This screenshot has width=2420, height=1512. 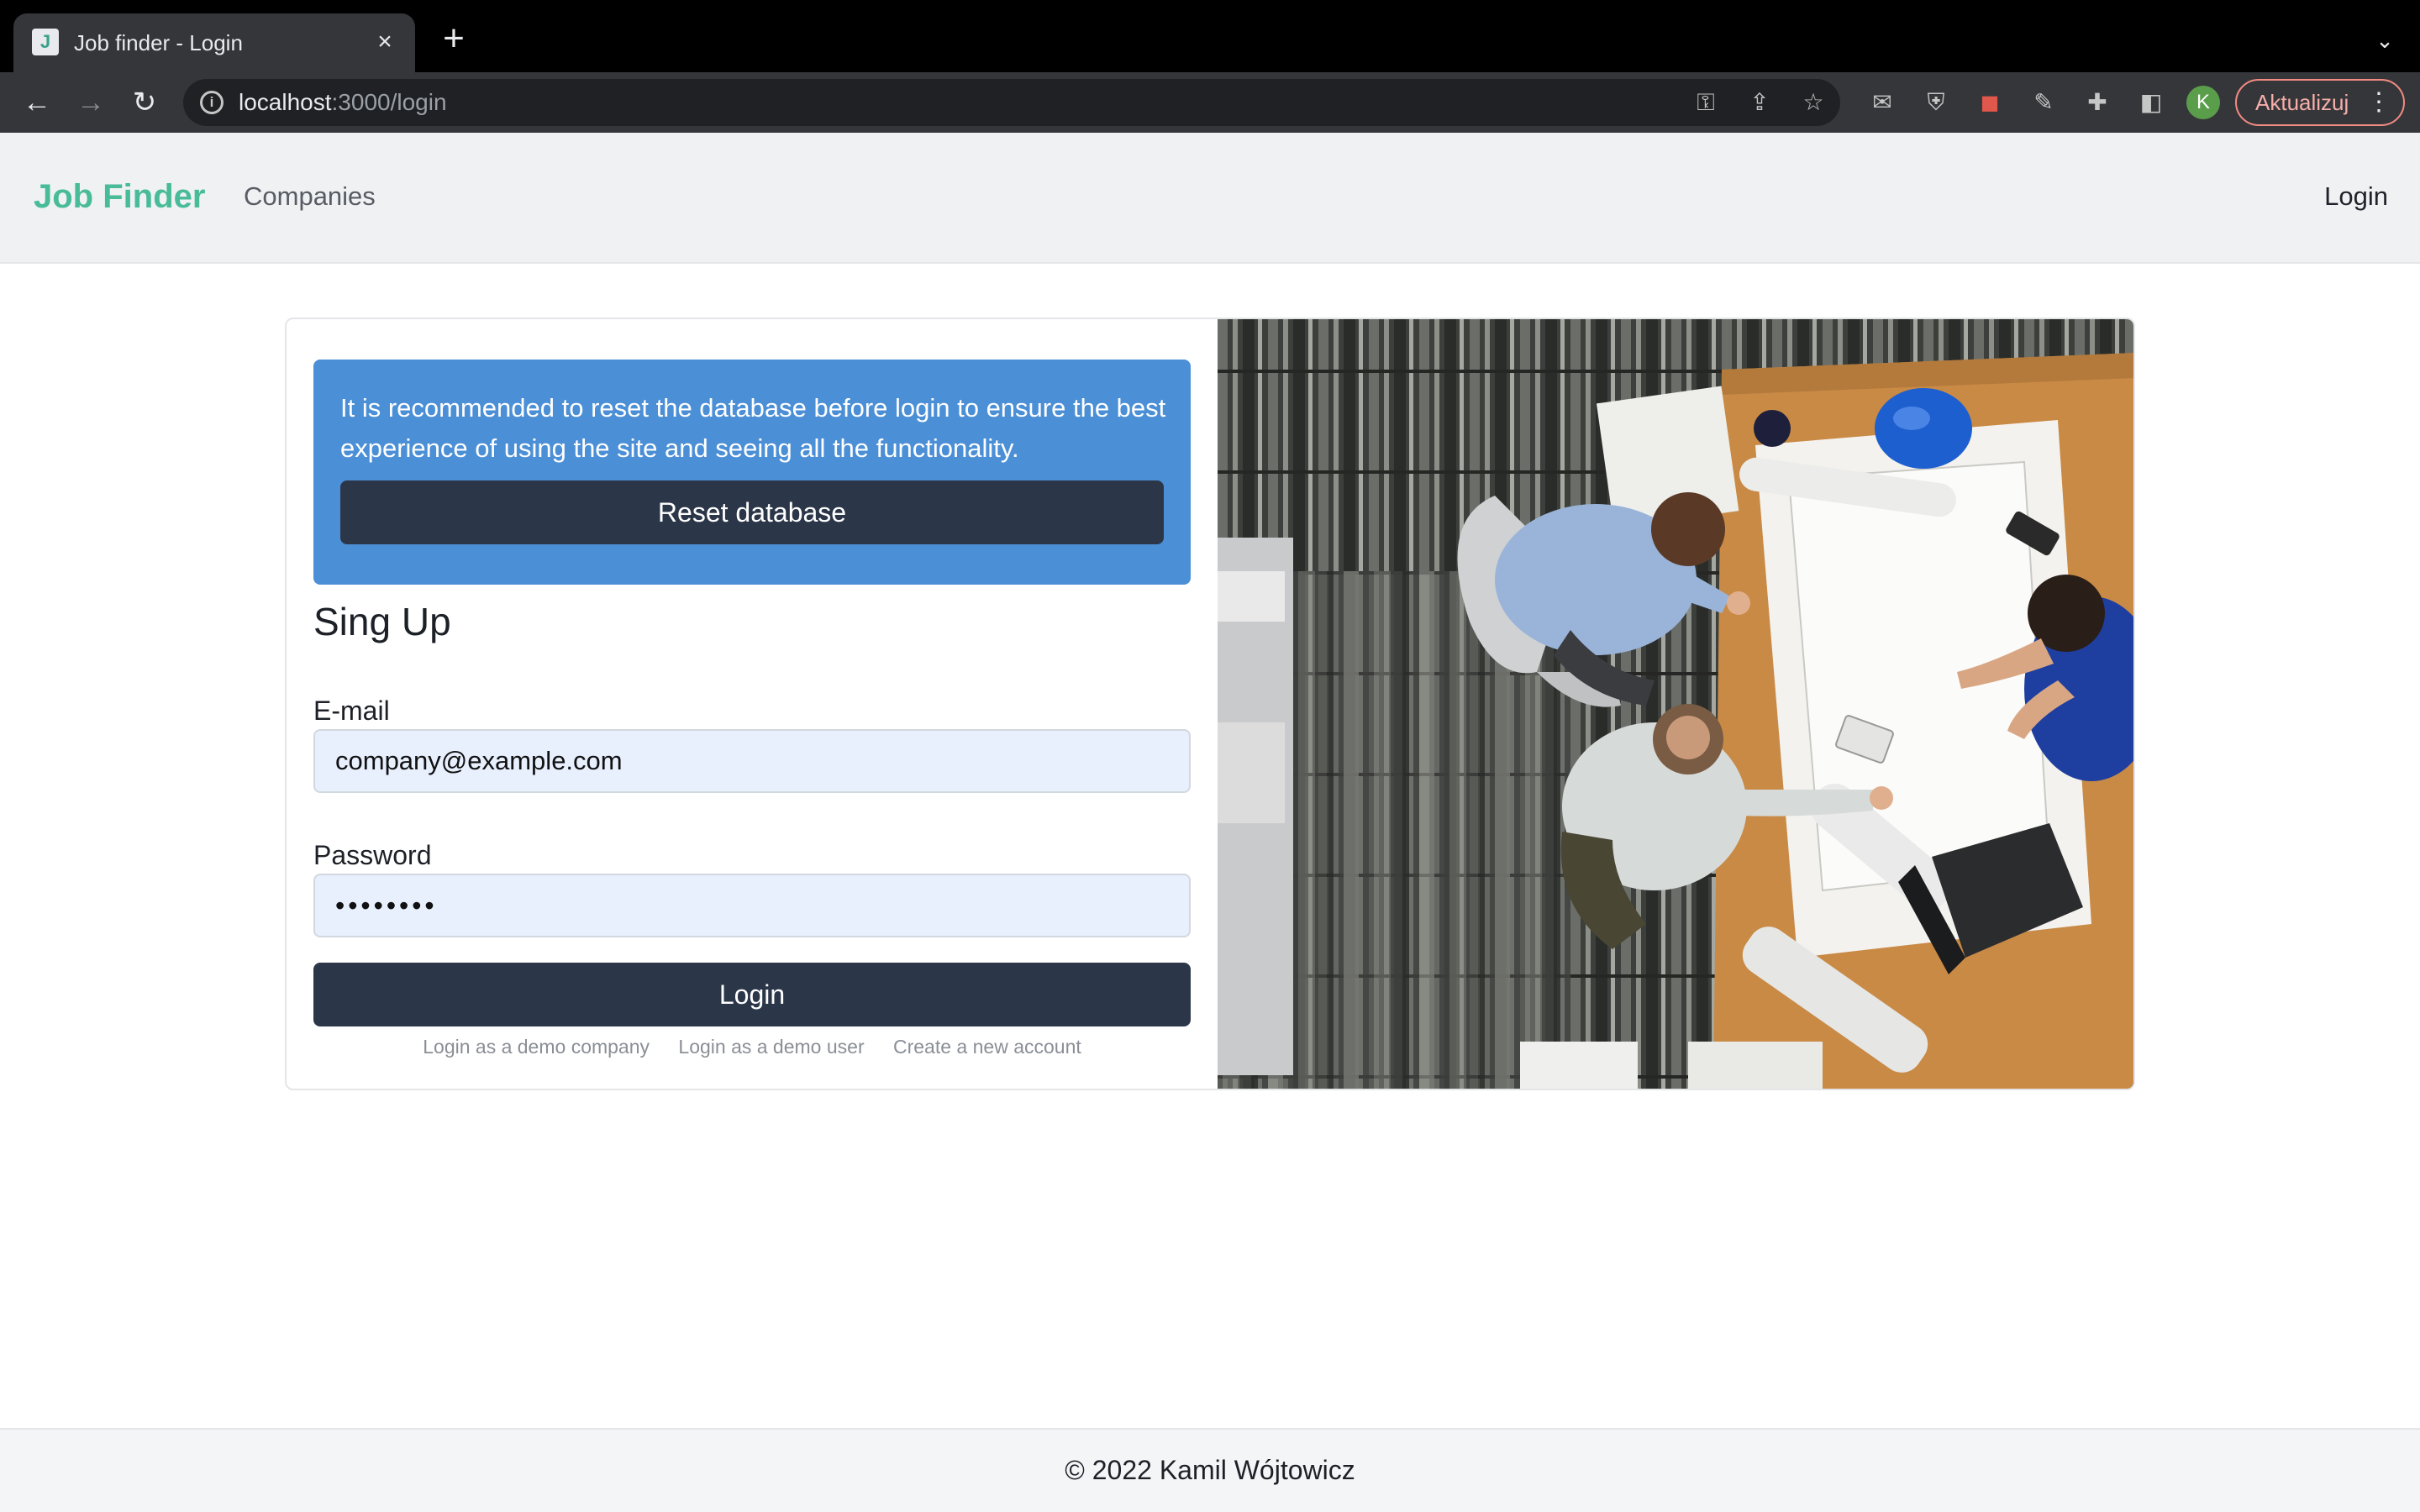 I want to click on brand-logo: Job Finder, so click(x=120, y=196).